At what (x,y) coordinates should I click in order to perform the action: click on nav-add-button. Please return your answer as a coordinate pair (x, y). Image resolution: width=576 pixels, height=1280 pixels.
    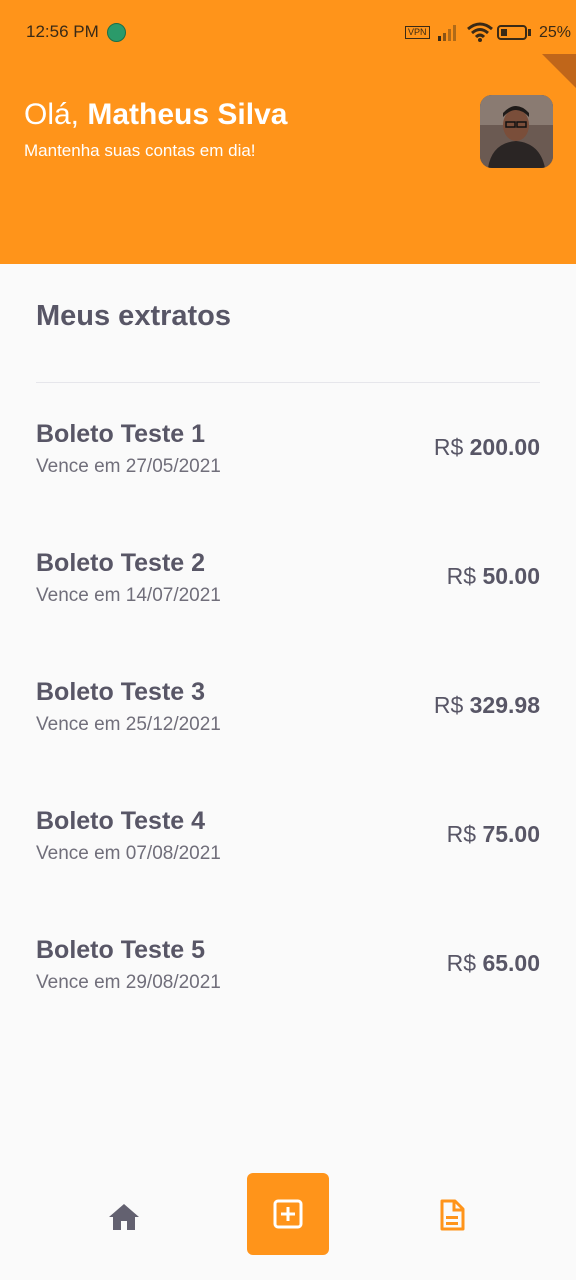
    Looking at the image, I should click on (288, 1214).